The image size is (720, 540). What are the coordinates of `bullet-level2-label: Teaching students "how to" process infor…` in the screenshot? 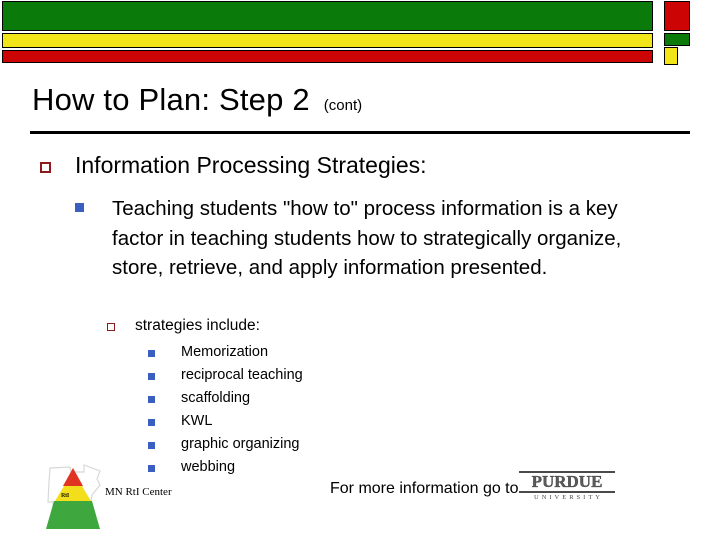 It's located at (367, 238).